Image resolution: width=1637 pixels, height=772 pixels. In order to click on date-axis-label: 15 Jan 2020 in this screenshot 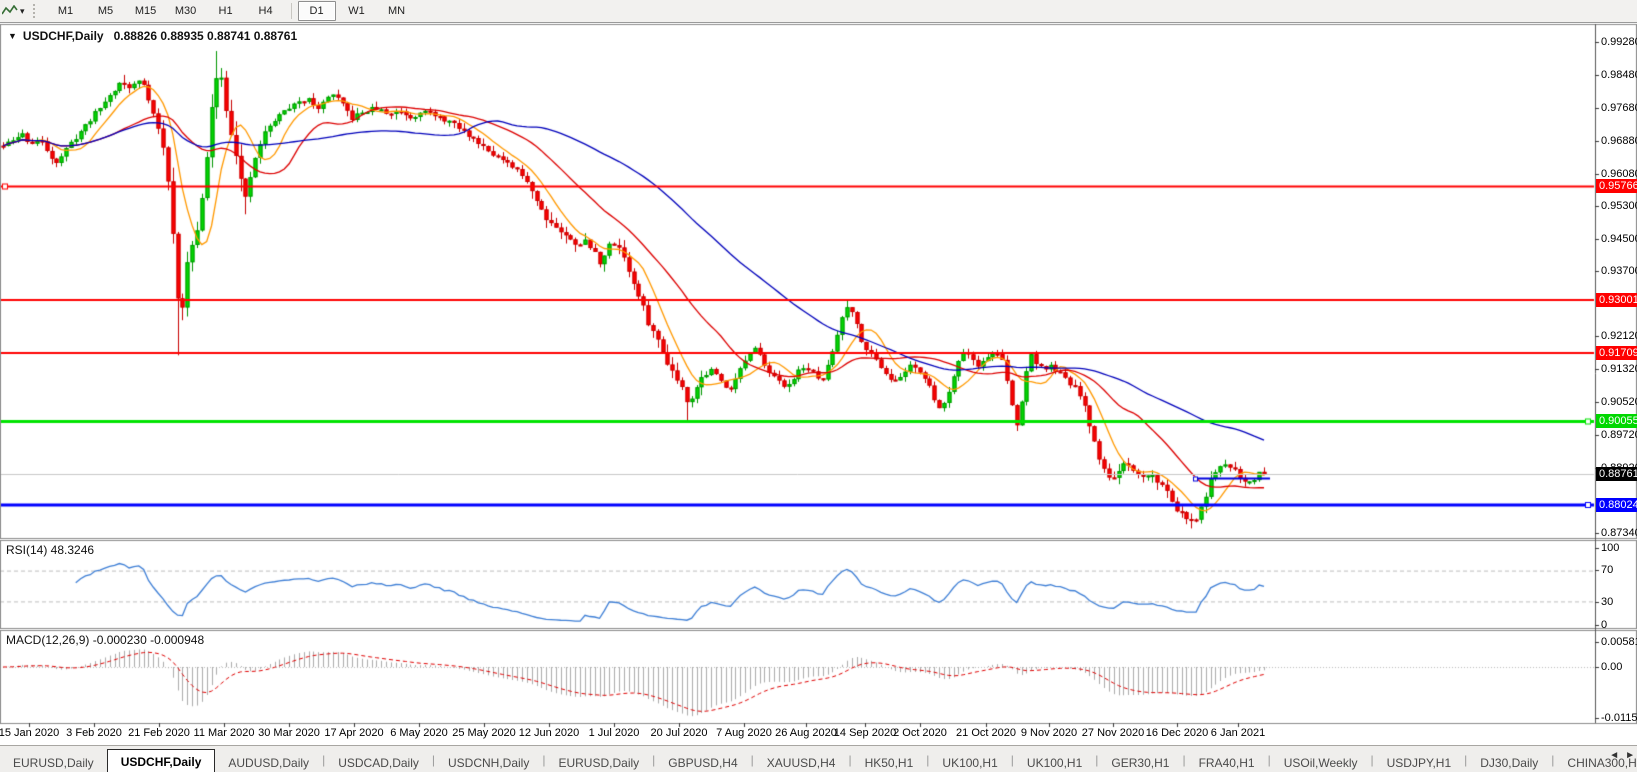, I will do `click(30, 733)`.